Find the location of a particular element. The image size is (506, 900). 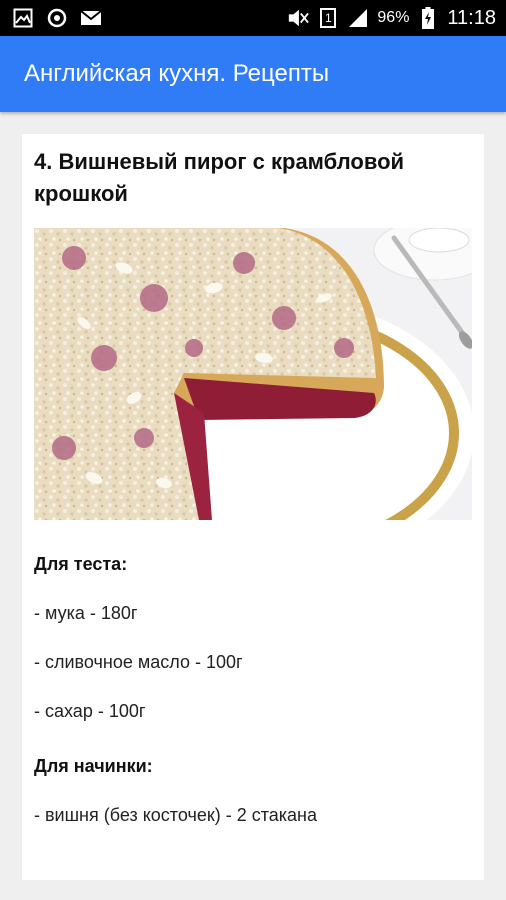

sim-number: 1 is located at coordinates (328, 18).